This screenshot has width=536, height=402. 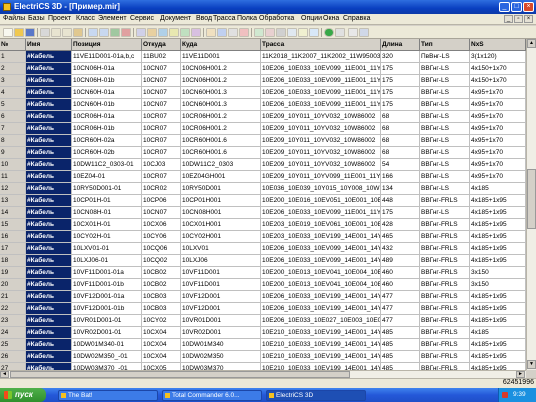 What do you see at coordinates (498, 333) in the screenshot?
I see `cell-nxs: 4x185` at bounding box center [498, 333].